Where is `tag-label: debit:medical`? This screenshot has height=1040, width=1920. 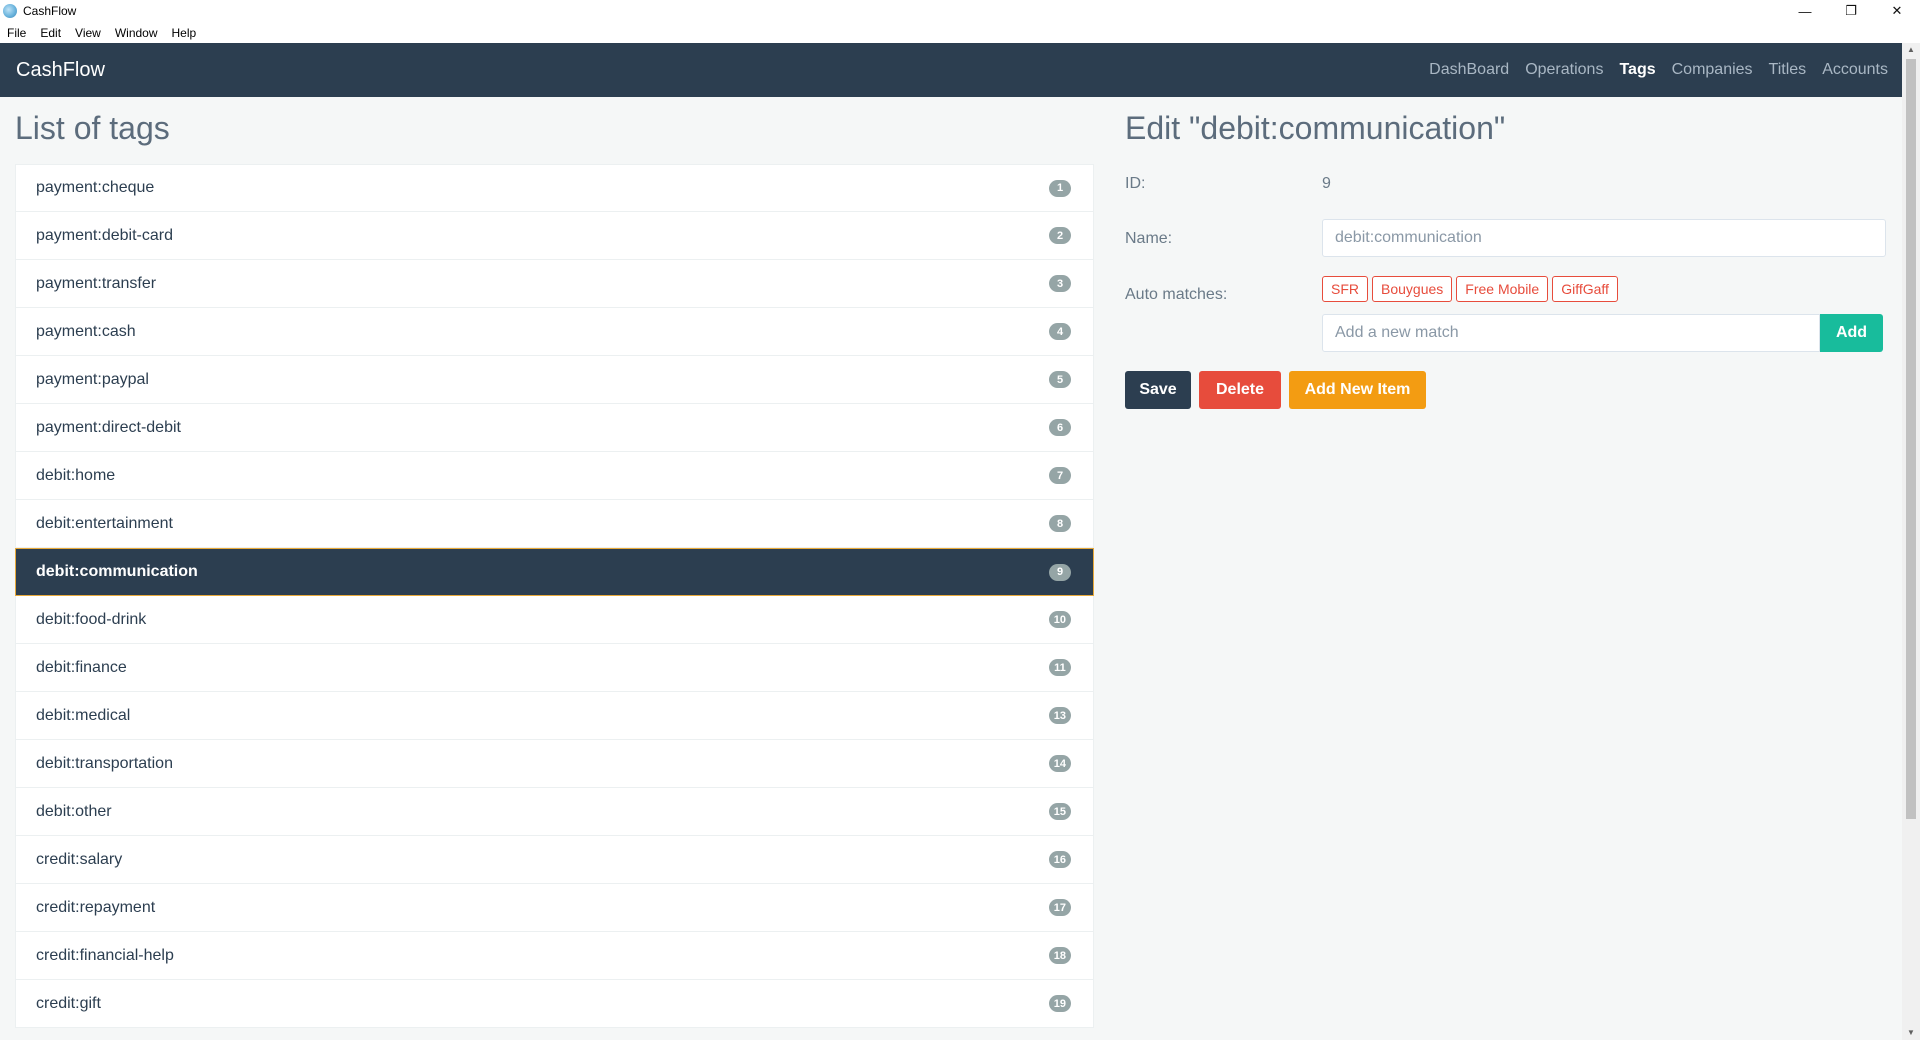 tag-label: debit:medical is located at coordinates (83, 715).